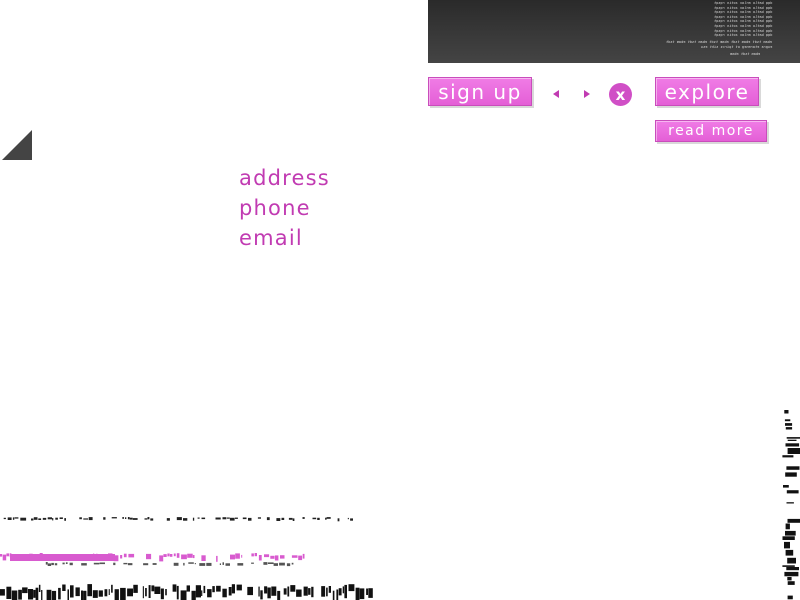  Describe the element at coordinates (707, 91) in the screenshot. I see `explore-button: explore` at that location.